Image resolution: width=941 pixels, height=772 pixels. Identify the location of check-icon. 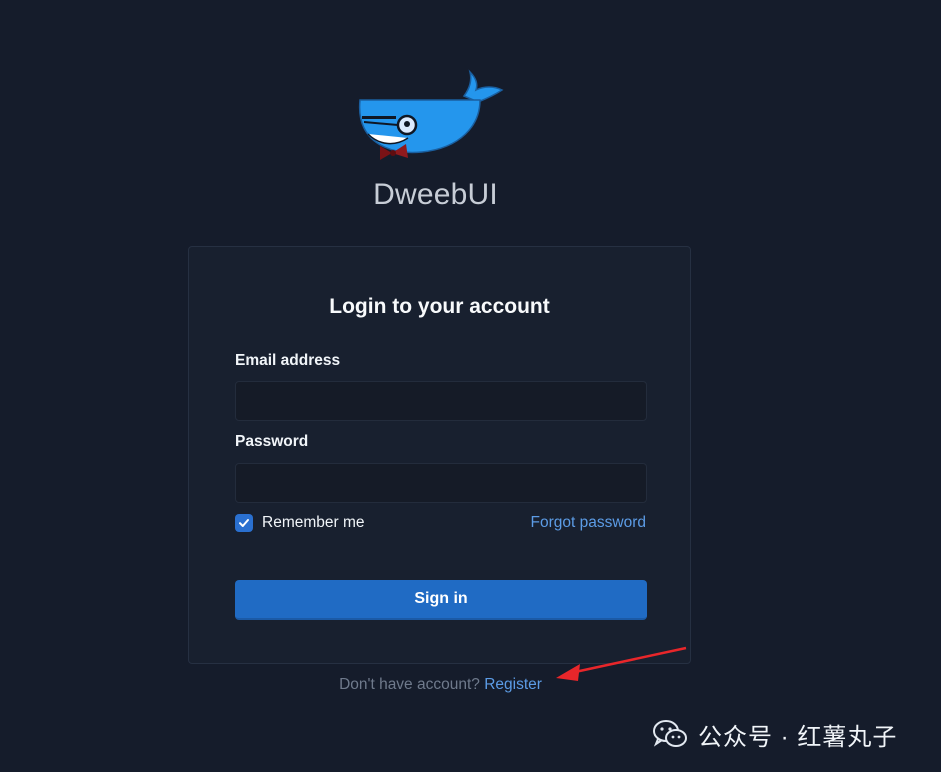
(244, 523).